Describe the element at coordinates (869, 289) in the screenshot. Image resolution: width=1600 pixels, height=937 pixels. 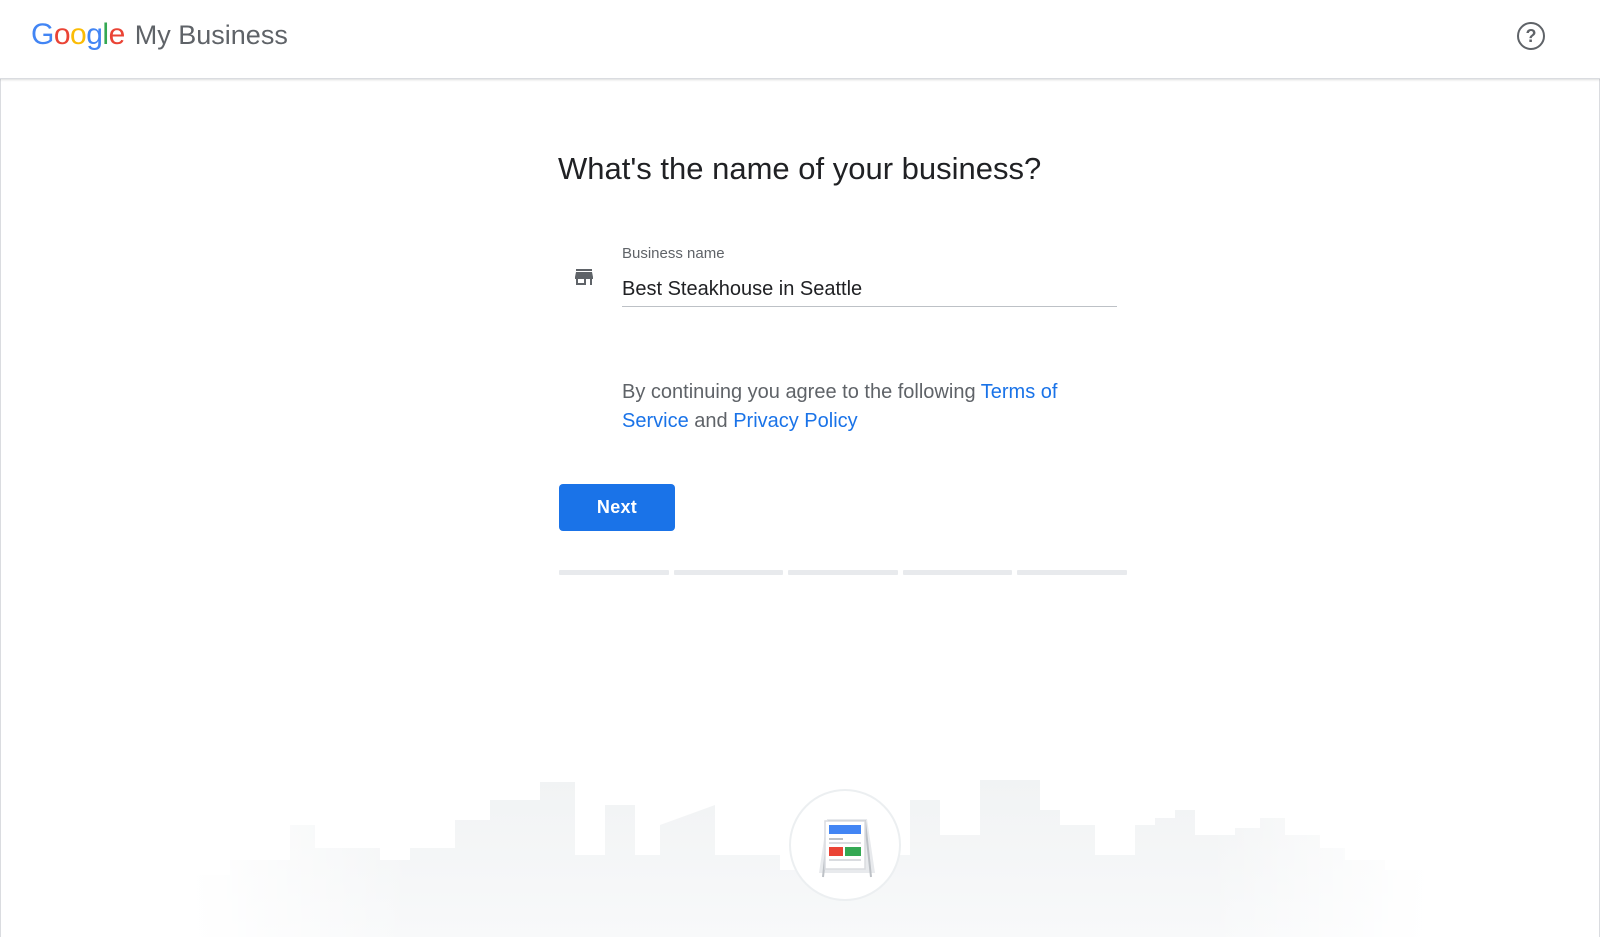
I see `business-name-input` at that location.